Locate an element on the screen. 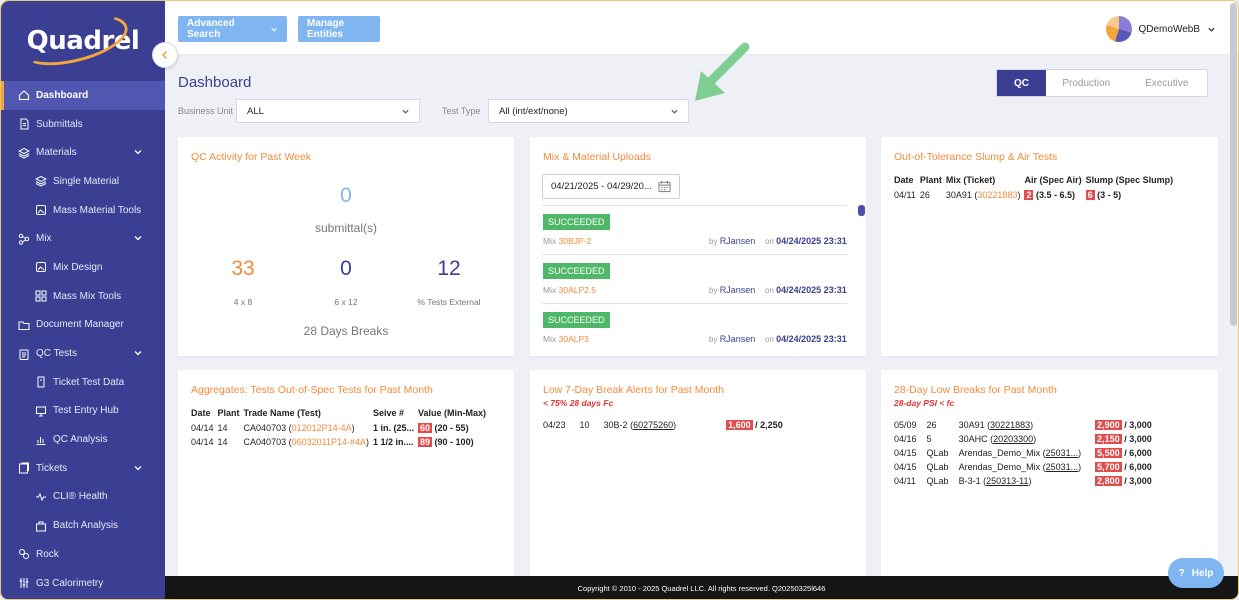 This screenshot has height=600, width=1239. mix-link: 30ALP3 is located at coordinates (574, 339).